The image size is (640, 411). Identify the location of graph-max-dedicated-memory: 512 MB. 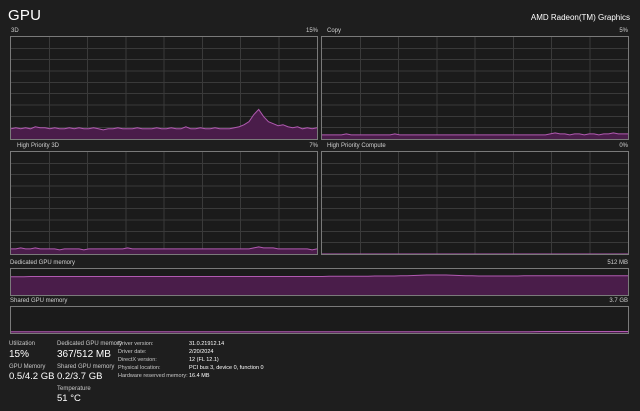
(617, 263).